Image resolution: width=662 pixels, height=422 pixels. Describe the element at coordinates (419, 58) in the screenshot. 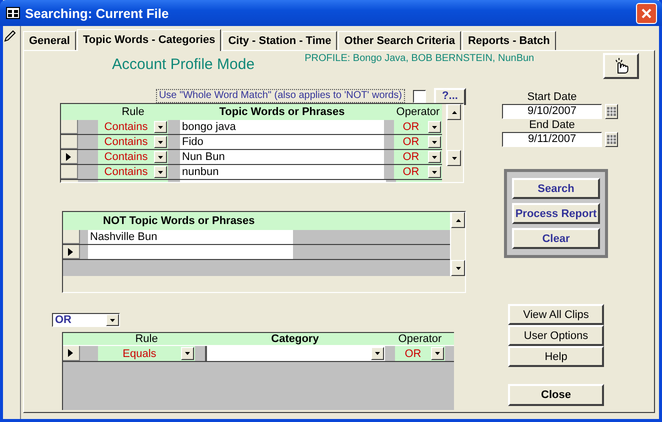

I see `profile-text: PROFILE: Bongo Java, BOB BERNSTEIN, NunBun` at that location.